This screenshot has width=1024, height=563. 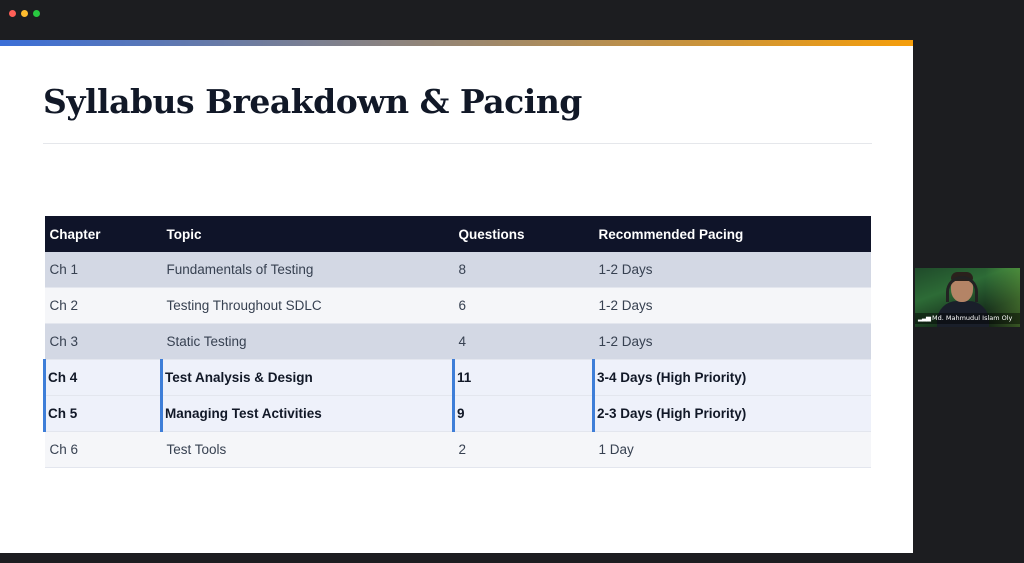 What do you see at coordinates (307, 234) in the screenshot?
I see `header-topic: Topic` at bounding box center [307, 234].